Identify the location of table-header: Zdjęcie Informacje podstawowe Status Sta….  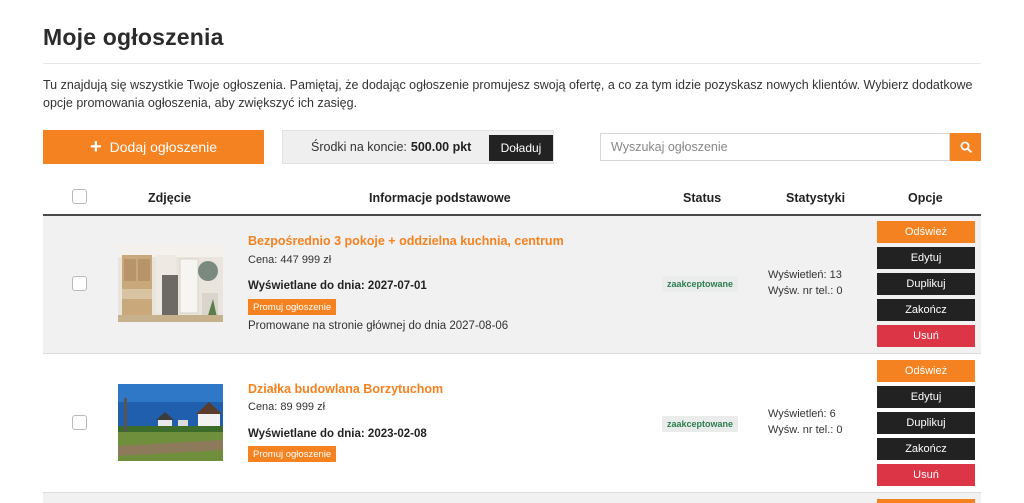
(512, 199).